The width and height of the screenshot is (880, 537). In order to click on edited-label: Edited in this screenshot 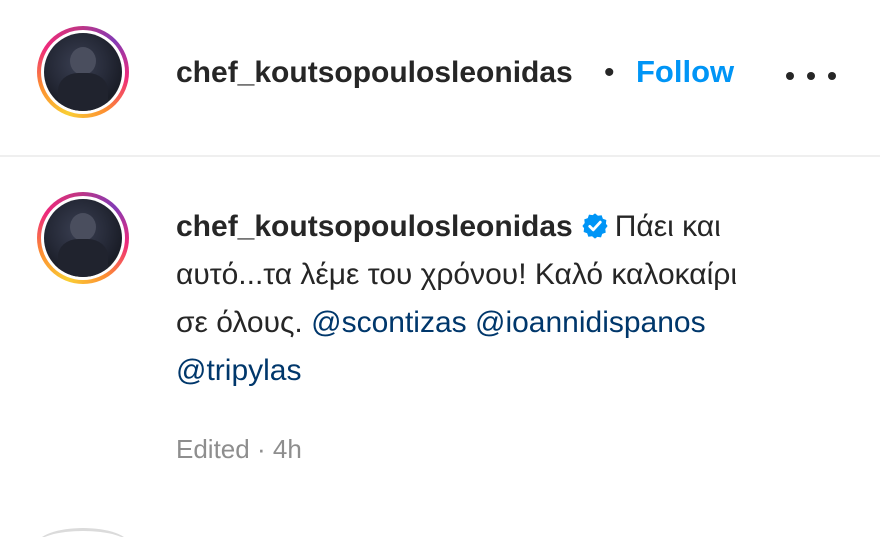, I will do `click(213, 449)`.